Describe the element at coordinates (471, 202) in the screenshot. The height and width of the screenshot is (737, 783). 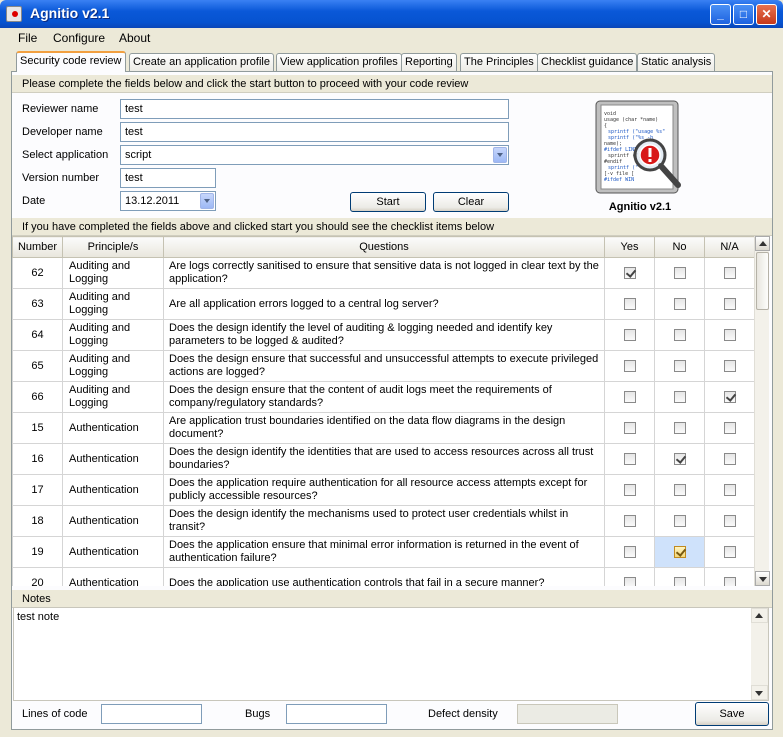
I see `clear-button: Clear` at that location.